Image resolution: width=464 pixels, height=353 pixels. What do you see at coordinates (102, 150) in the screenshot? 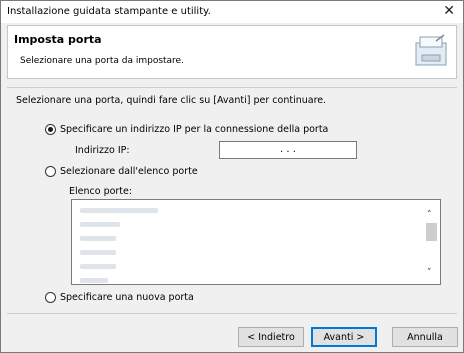
I see `ip-address-label: Indirizzo IP:` at bounding box center [102, 150].